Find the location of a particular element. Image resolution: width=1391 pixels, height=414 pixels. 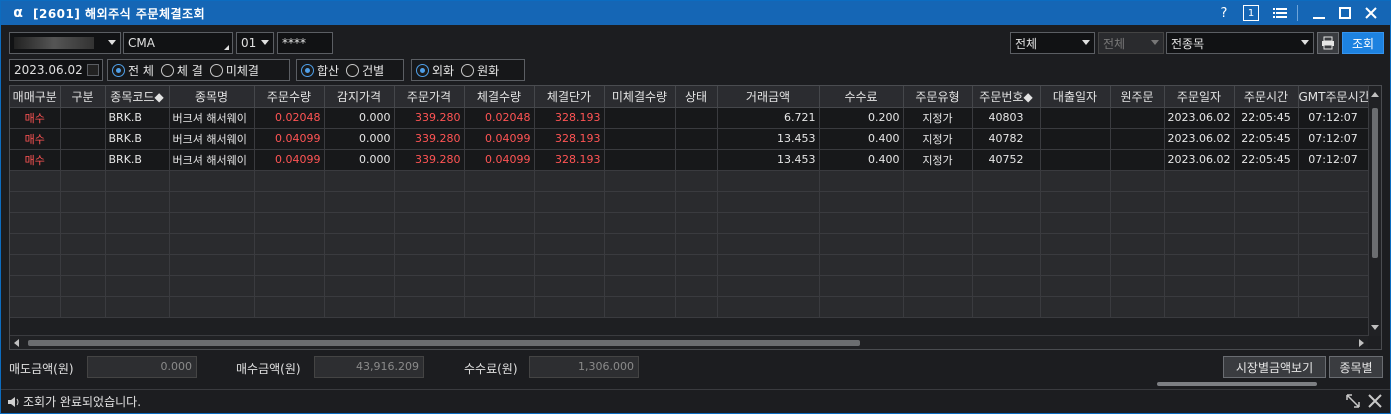

radio-krw: 원화 is located at coordinates (480, 70).